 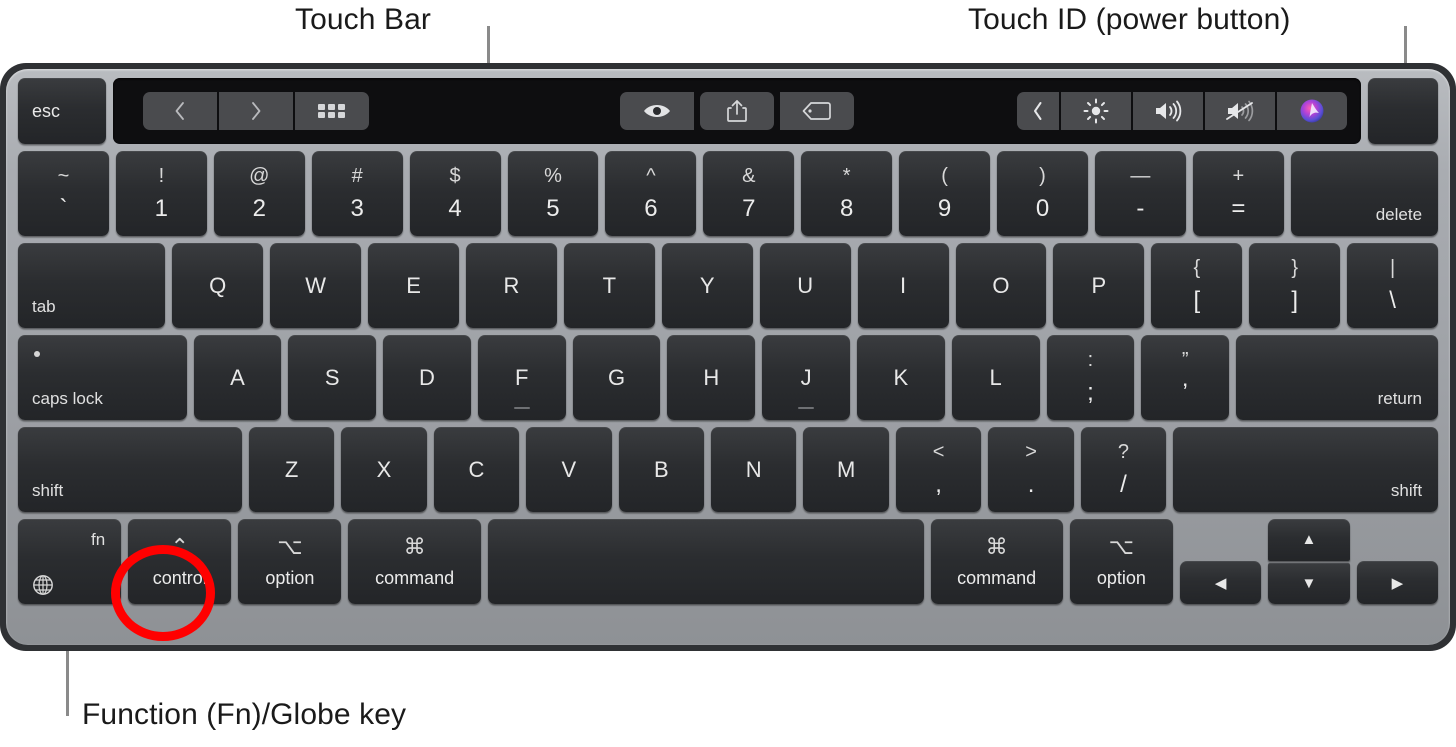 I want to click on key-0: ) 0, so click(x=1042, y=193).